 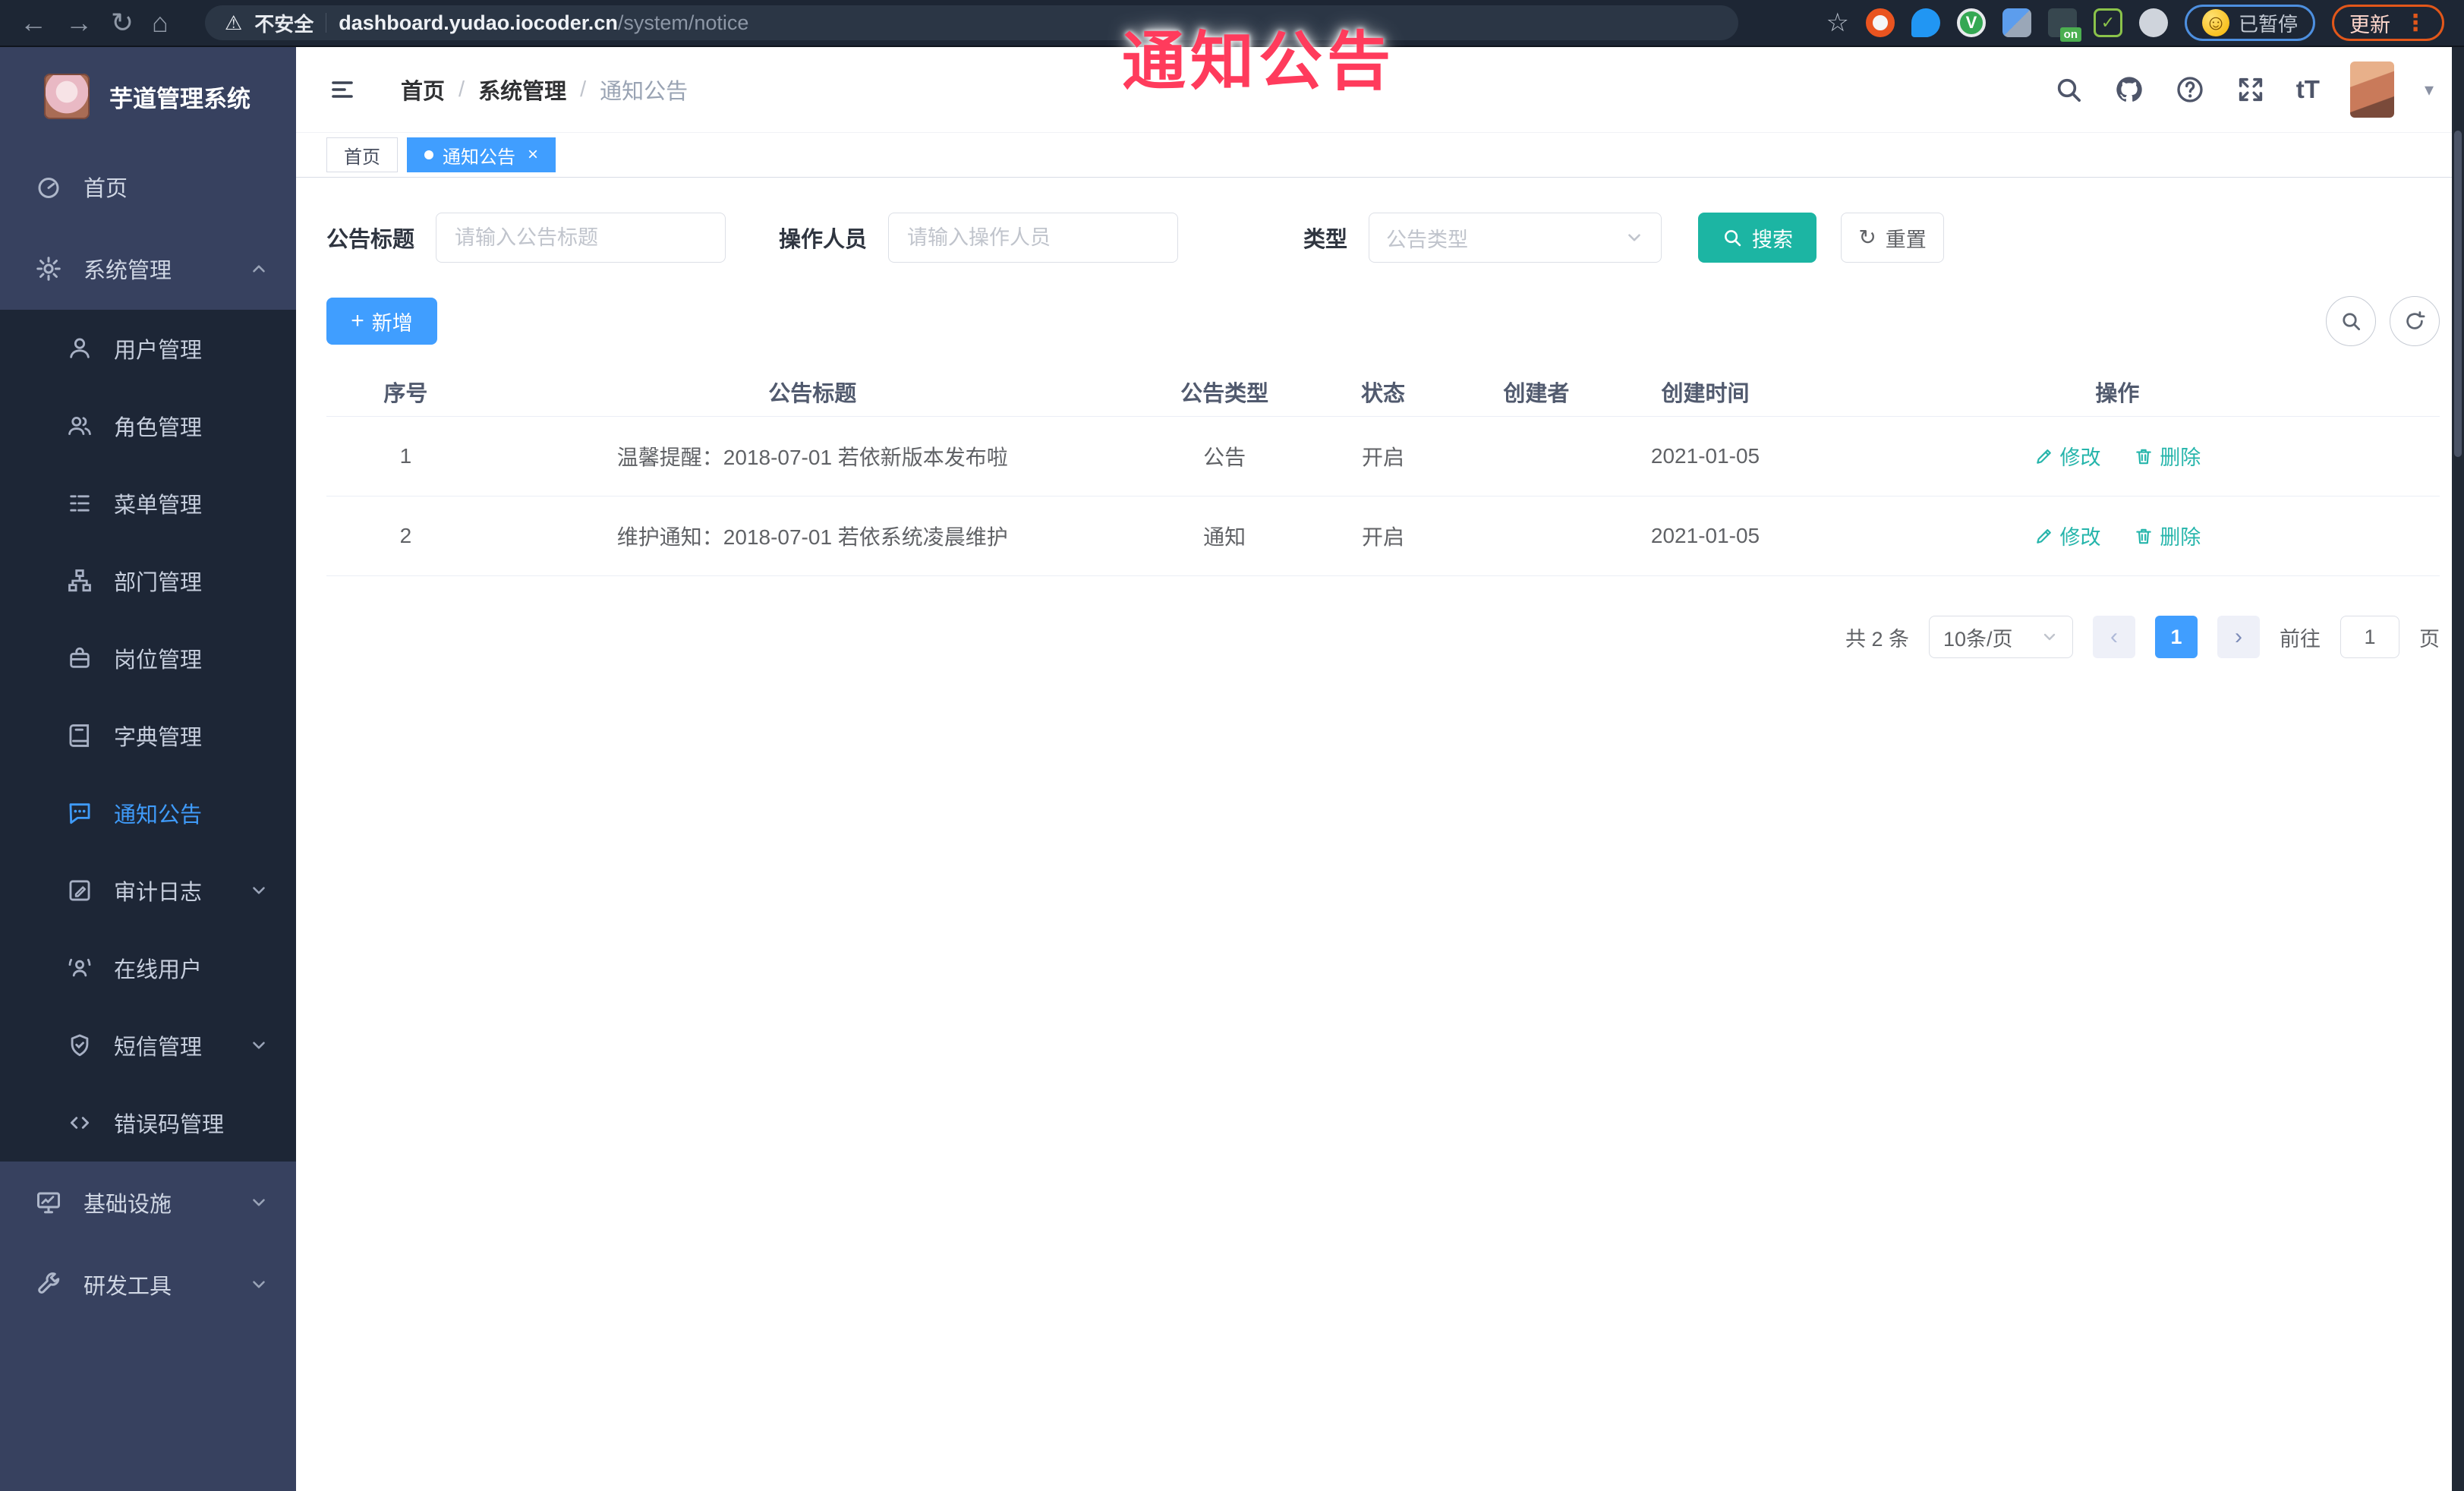 What do you see at coordinates (148, 269) in the screenshot?
I see `sidebar-item-system: 系统管理` at bounding box center [148, 269].